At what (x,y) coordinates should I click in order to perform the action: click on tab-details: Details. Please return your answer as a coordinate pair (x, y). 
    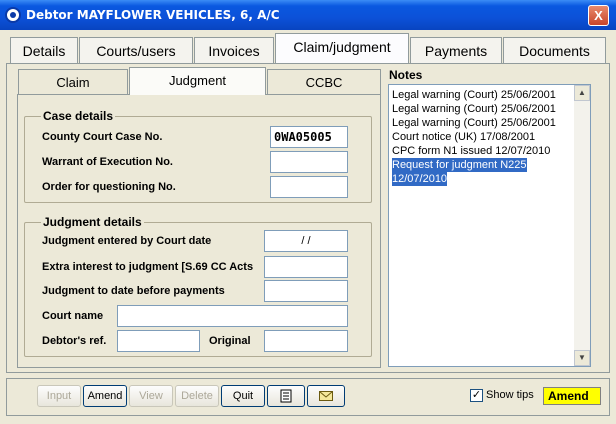
    Looking at the image, I should click on (44, 50).